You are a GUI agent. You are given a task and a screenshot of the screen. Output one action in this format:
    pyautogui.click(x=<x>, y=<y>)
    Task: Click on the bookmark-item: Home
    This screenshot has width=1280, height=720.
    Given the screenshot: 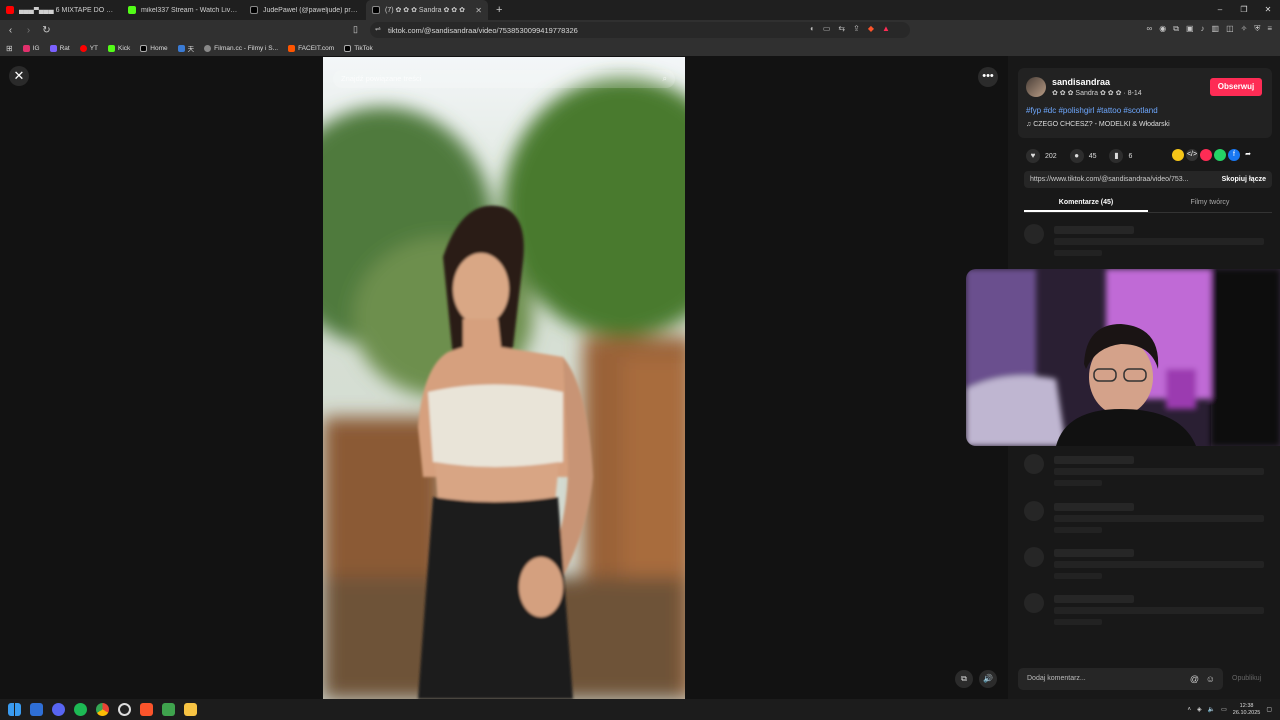 What is the action you would take?
    pyautogui.click(x=154, y=48)
    